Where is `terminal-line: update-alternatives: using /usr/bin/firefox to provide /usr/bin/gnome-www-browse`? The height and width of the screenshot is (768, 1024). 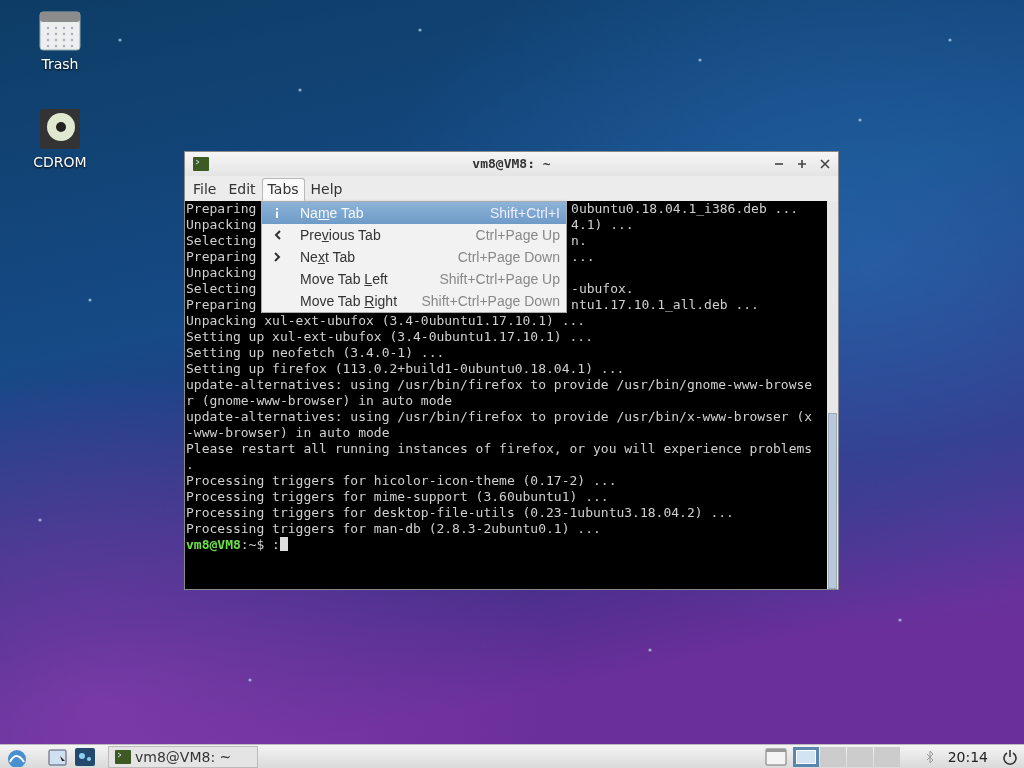 terminal-line: update-alternatives: using /usr/bin/firefox to provide /usr/bin/gnome-www-browse is located at coordinates (499, 384).